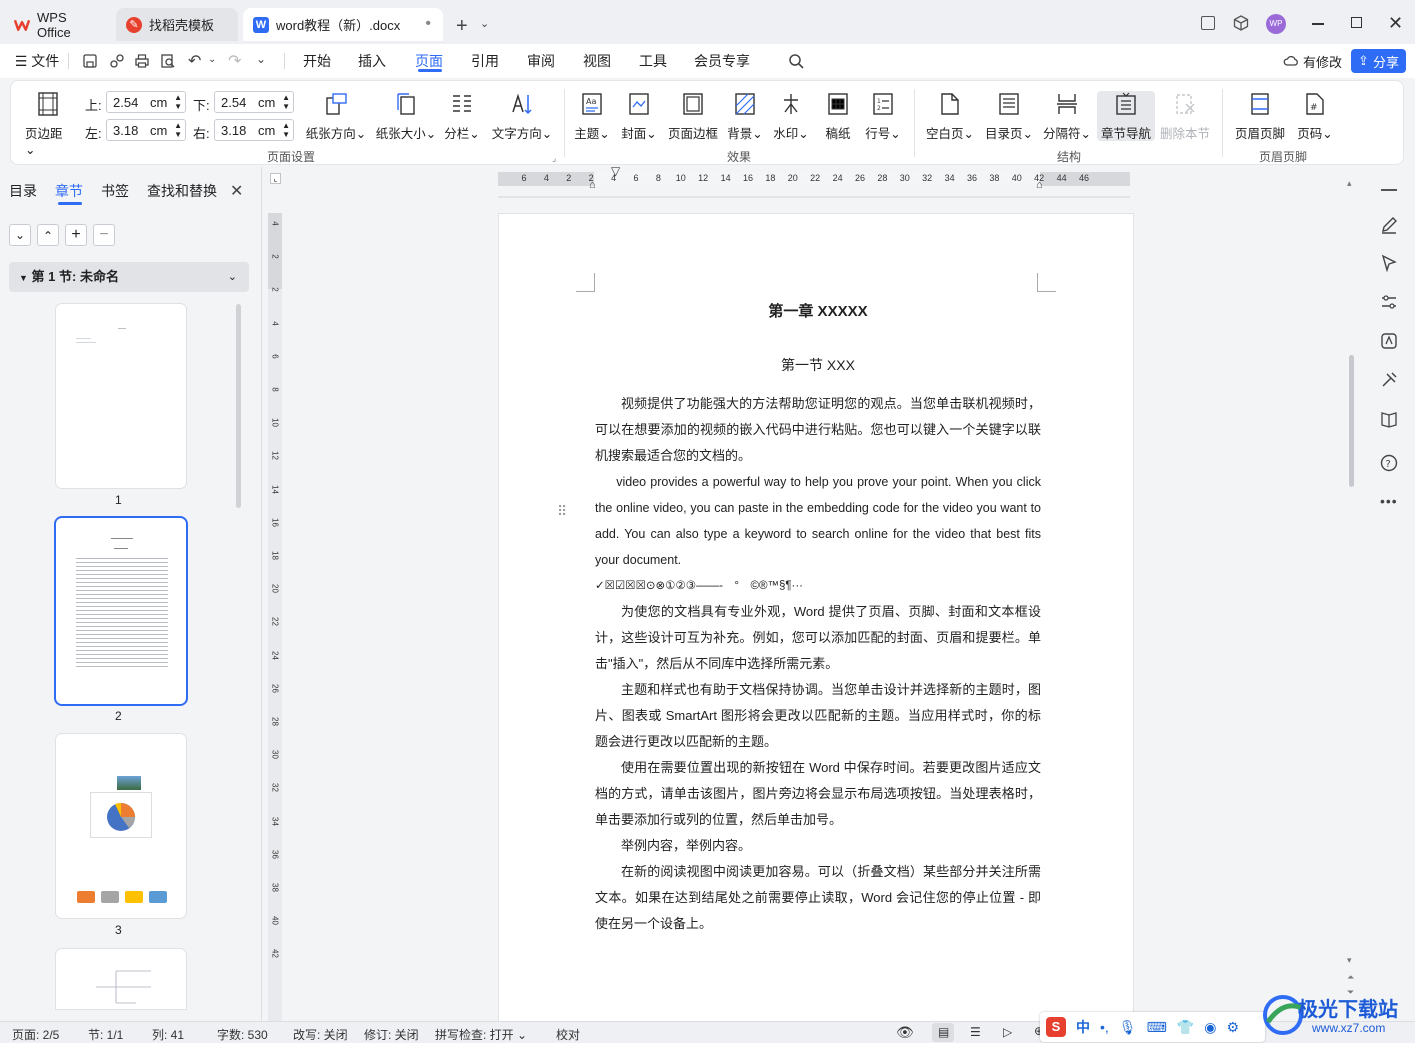  What do you see at coordinates (182, 191) in the screenshot?
I see `tab-find-replace: 查找和替换` at bounding box center [182, 191].